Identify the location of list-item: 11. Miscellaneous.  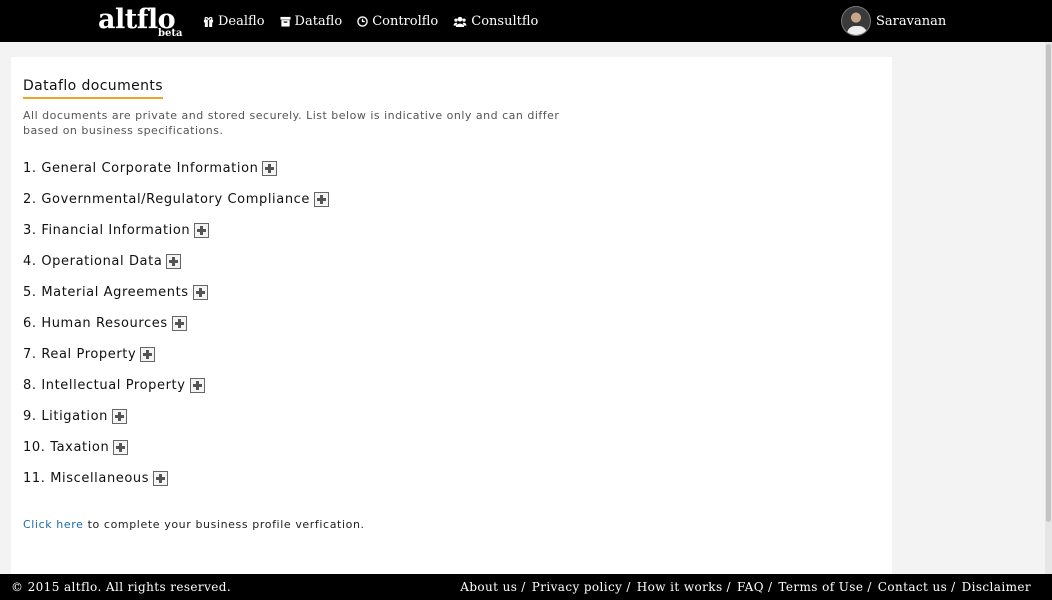
(176, 478).